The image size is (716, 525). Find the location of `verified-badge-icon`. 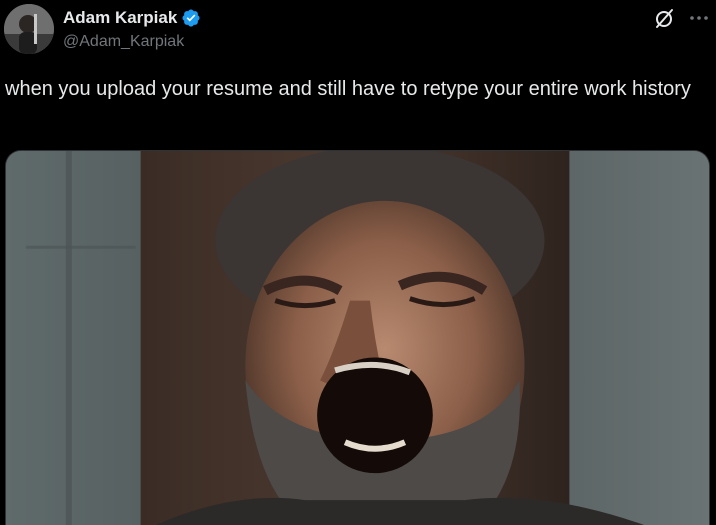

verified-badge-icon is located at coordinates (191, 18).